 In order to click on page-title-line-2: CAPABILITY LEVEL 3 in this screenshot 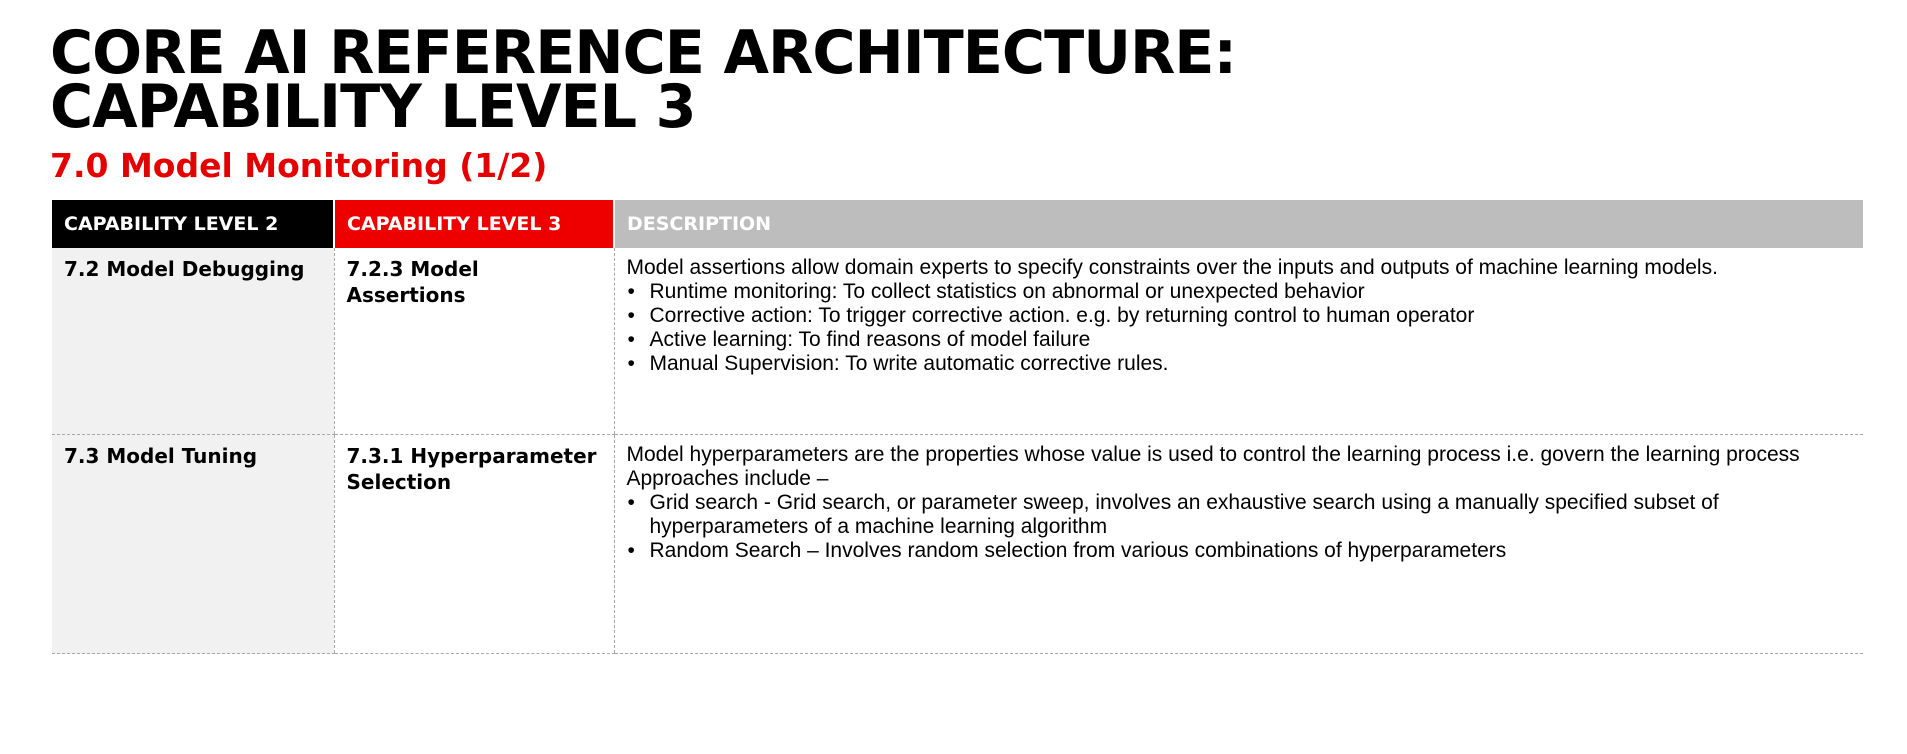, I will do `click(373, 107)`.